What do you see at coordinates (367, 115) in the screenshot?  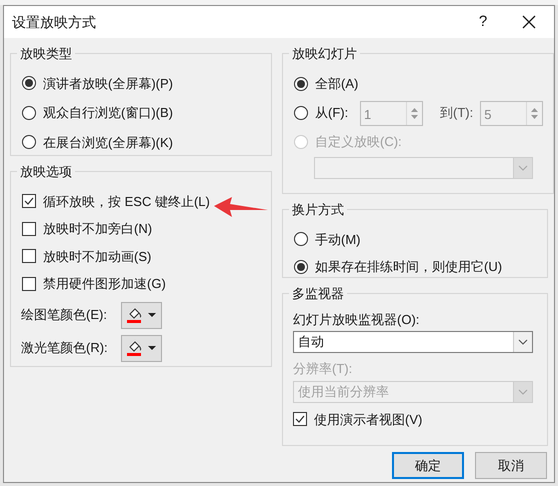 I see `spinner-value: 1` at bounding box center [367, 115].